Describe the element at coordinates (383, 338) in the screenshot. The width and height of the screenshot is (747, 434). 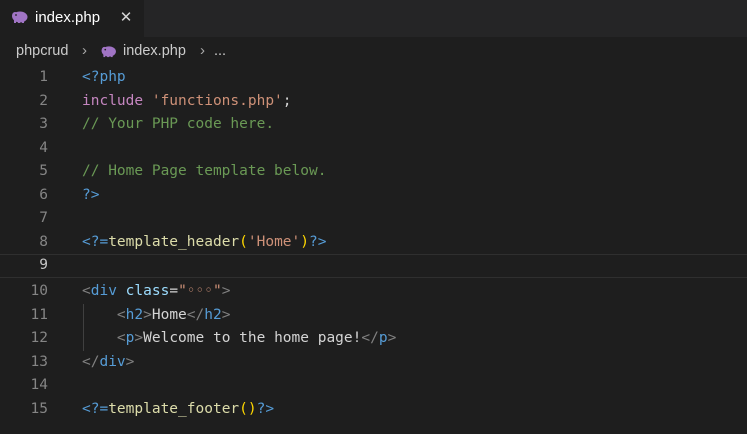
I see `html-tag: p` at that location.